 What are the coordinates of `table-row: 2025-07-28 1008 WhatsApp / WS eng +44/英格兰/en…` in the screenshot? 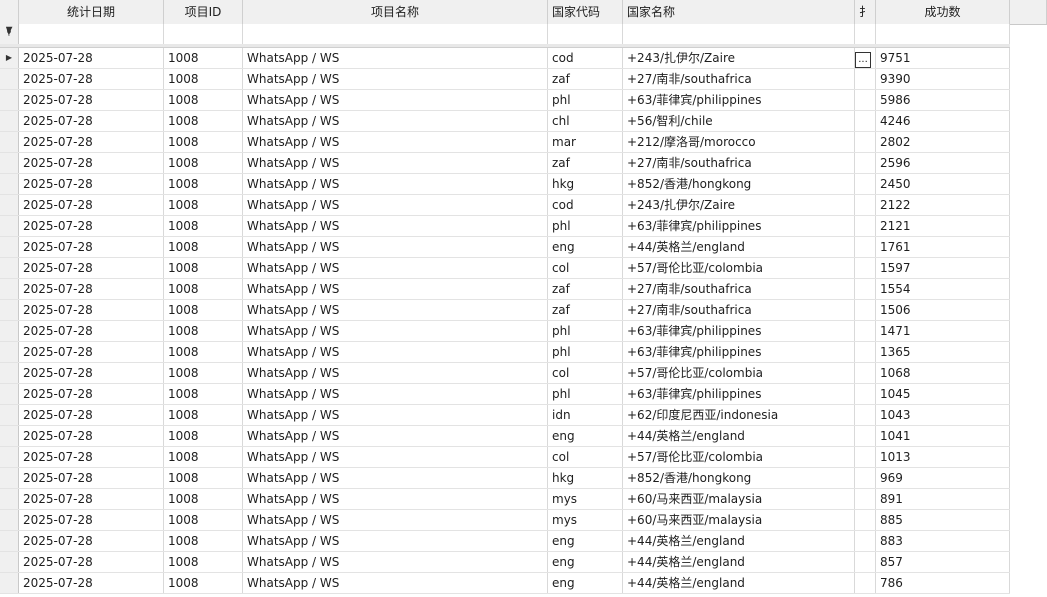 It's located at (505, 541).